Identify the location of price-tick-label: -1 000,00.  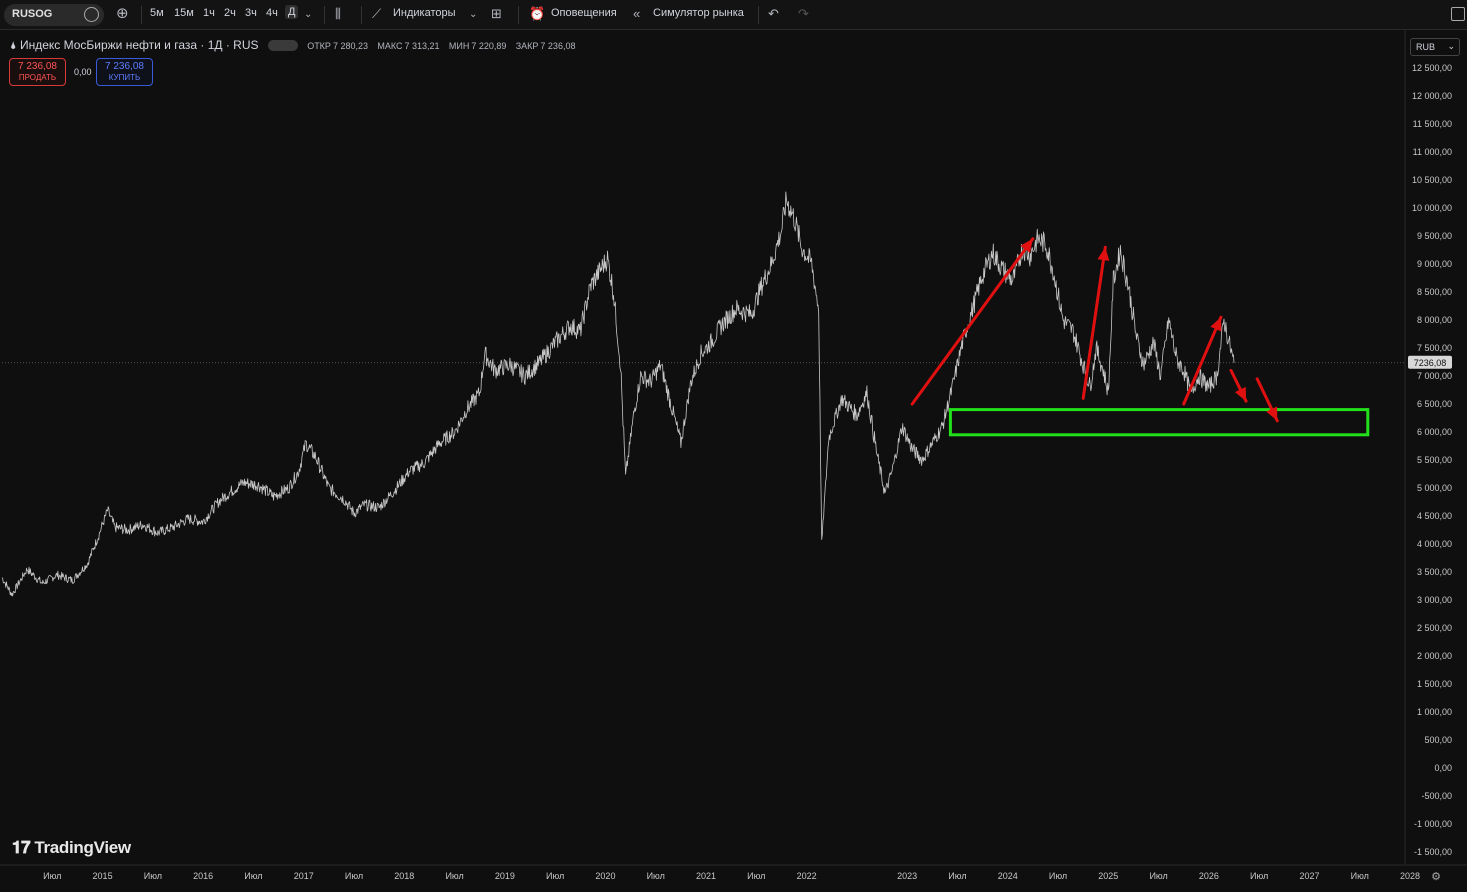
(1433, 824).